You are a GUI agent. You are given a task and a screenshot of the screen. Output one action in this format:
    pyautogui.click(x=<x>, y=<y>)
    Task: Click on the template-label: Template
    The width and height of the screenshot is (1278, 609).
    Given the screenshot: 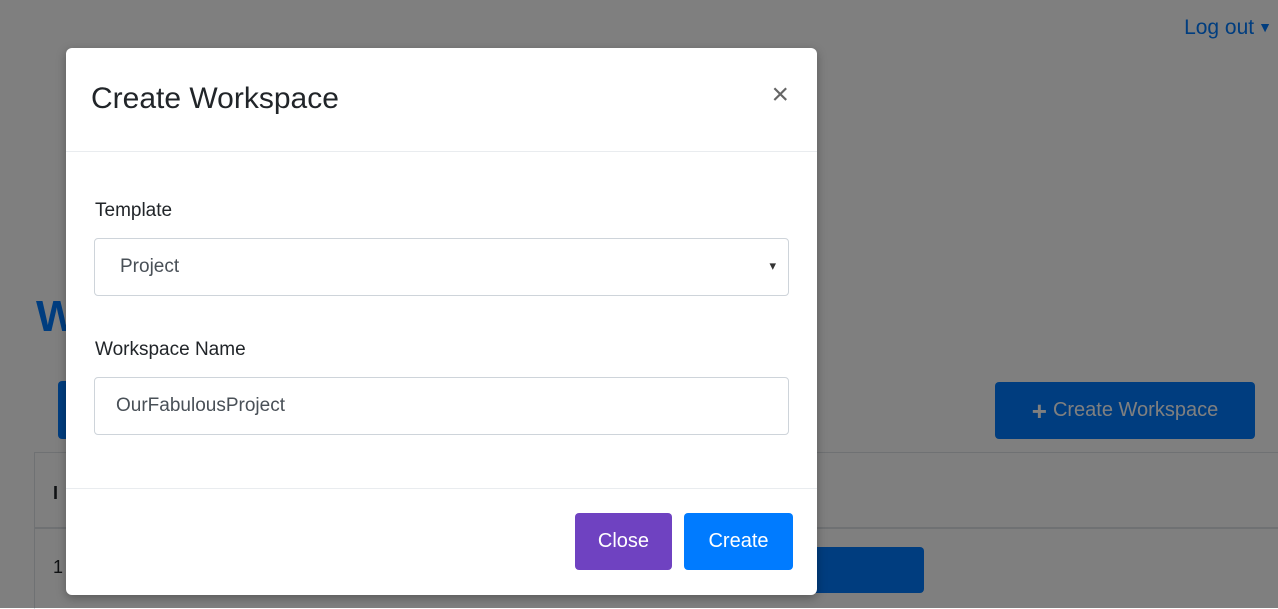 What is the action you would take?
    pyautogui.click(x=134, y=210)
    